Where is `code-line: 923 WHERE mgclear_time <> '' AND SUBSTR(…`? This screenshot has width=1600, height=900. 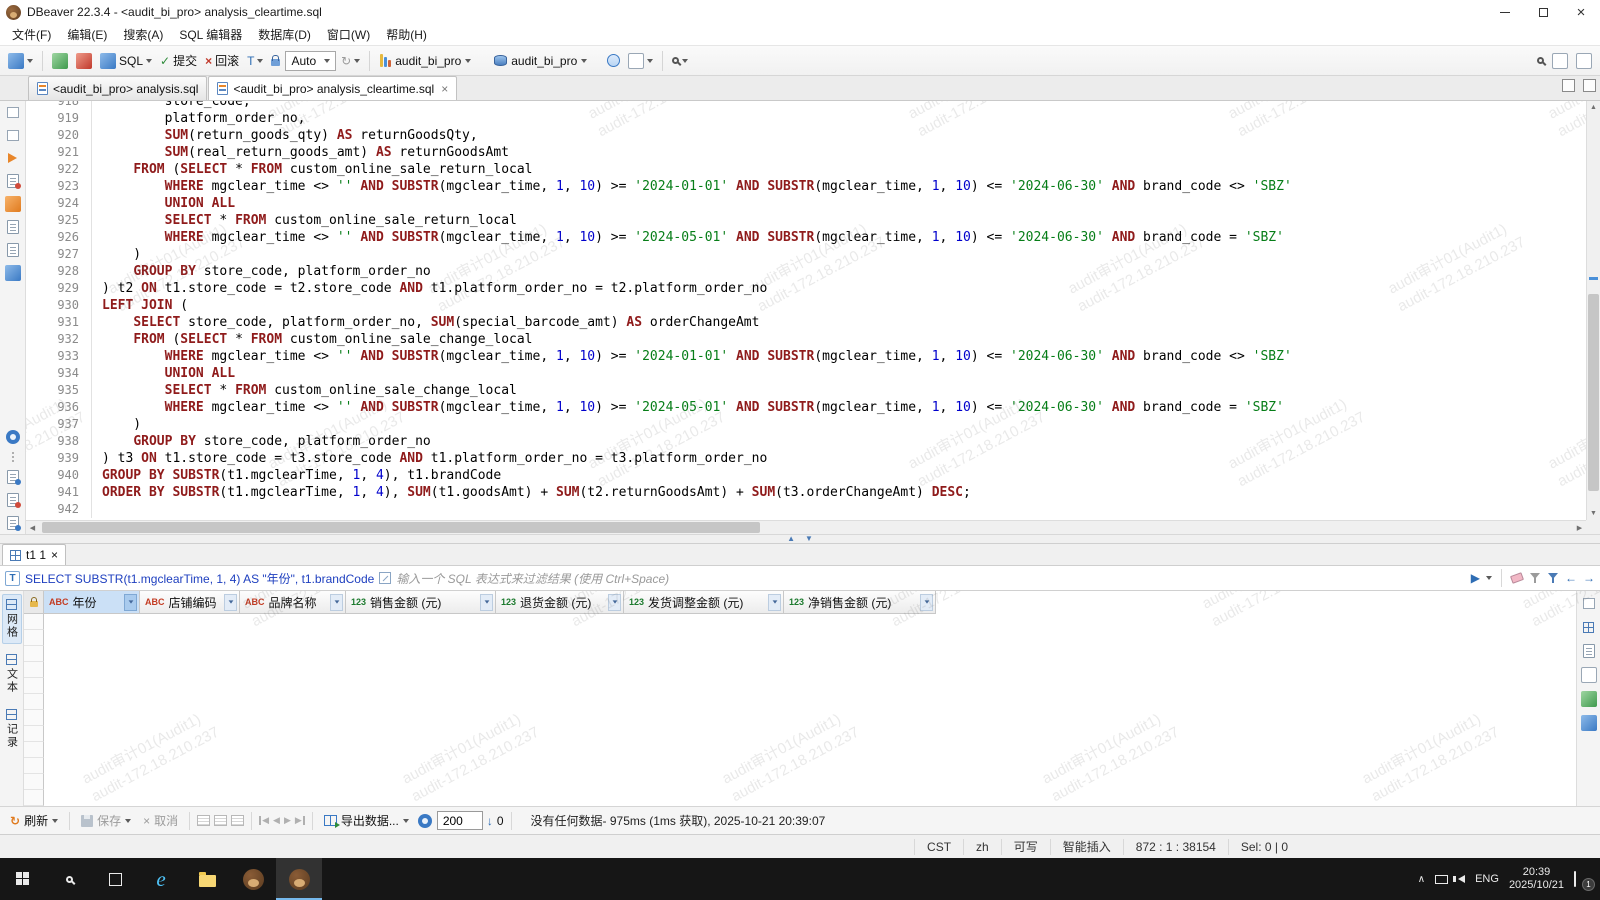 code-line: 923 WHERE mgclear_time <> '' AND SUBSTR(… is located at coordinates (806, 186).